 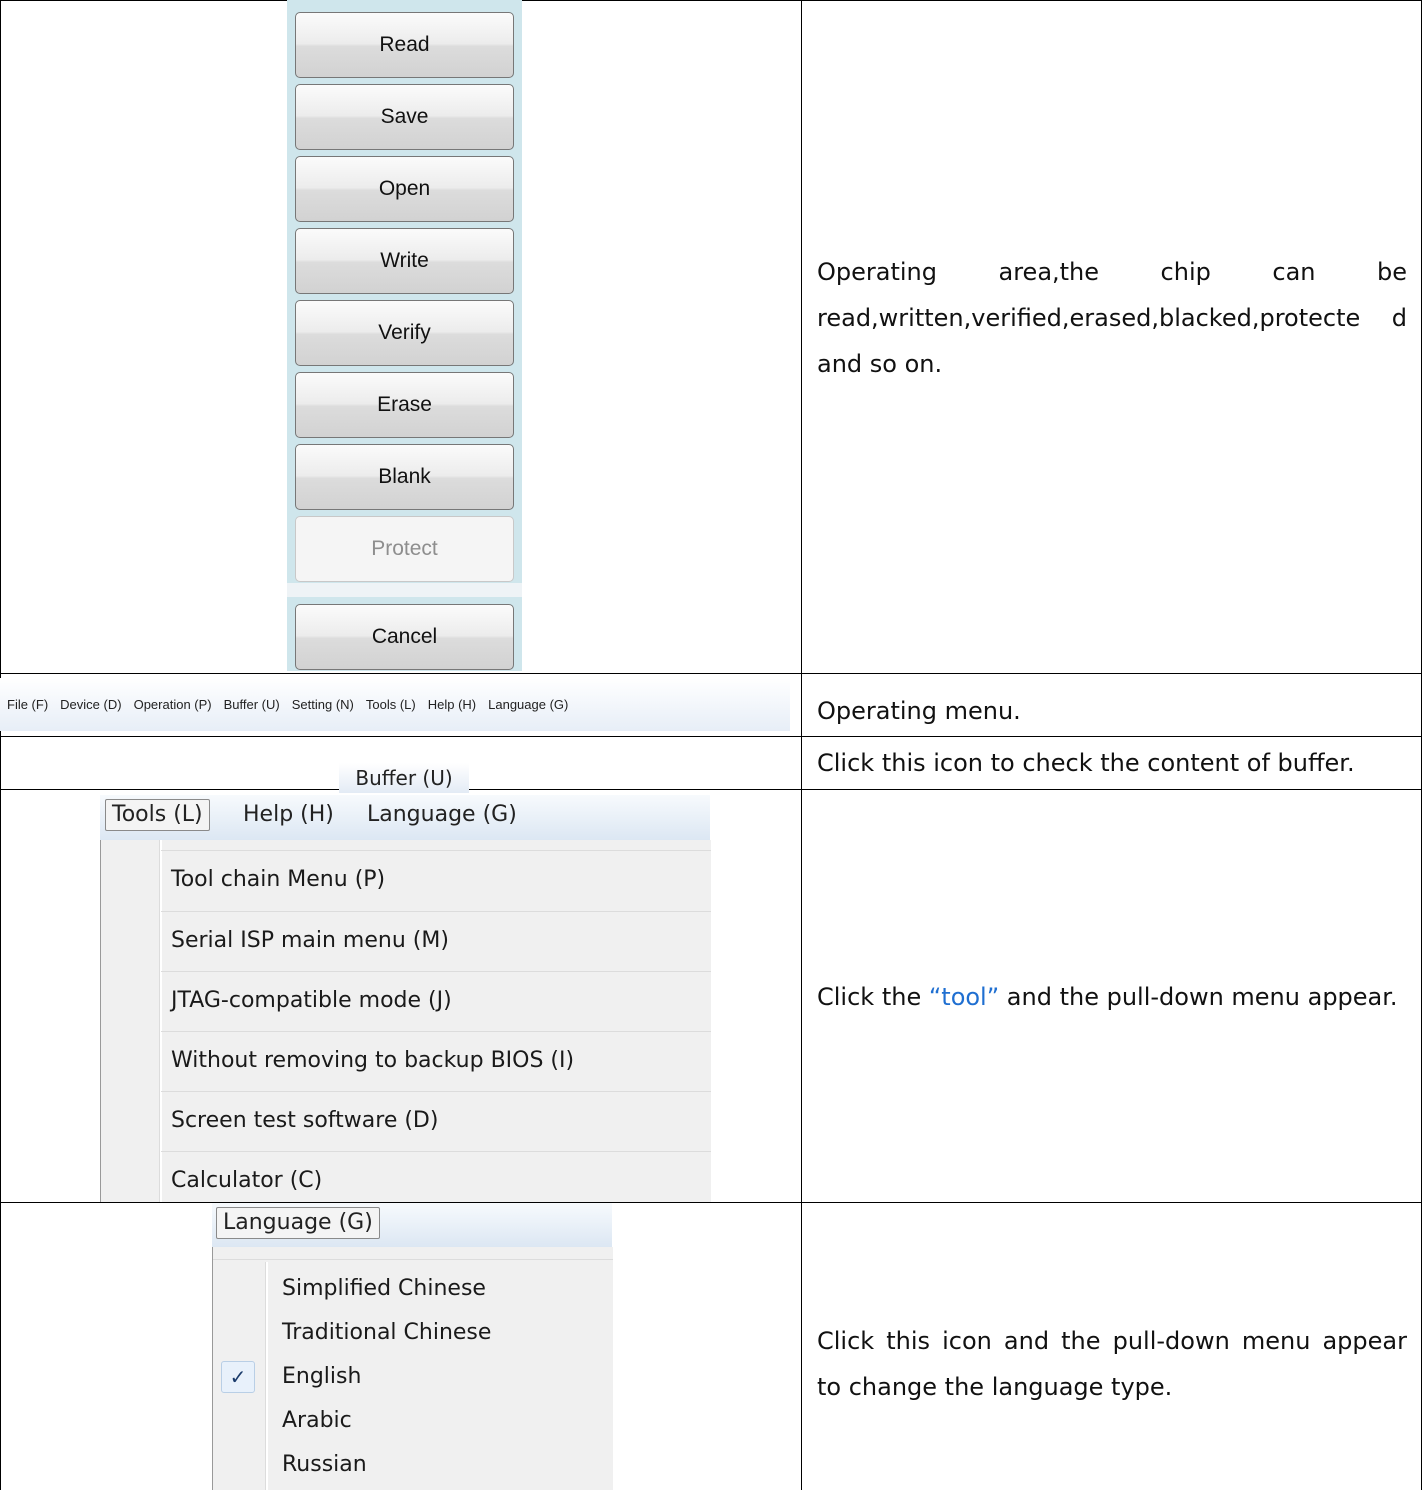 I want to click on menu-item-tool-chain: Tool chain Menu (P), so click(x=441, y=880).